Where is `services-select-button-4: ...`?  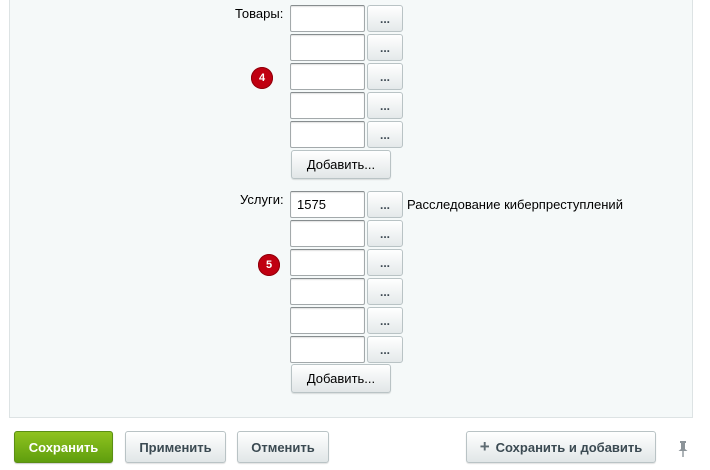
services-select-button-4: ... is located at coordinates (385, 291).